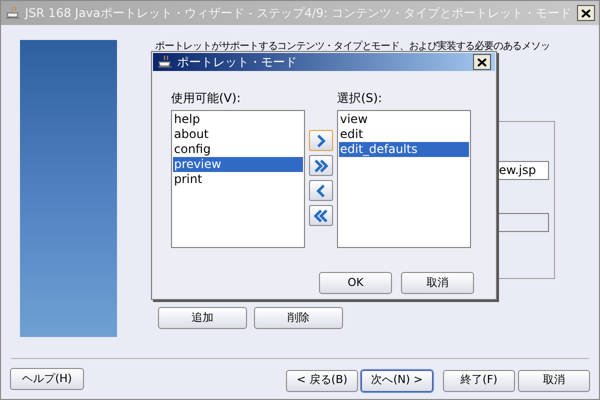 This screenshot has height=400, width=600. What do you see at coordinates (298, 318) in the screenshot?
I see `delete-button: 削除` at bounding box center [298, 318].